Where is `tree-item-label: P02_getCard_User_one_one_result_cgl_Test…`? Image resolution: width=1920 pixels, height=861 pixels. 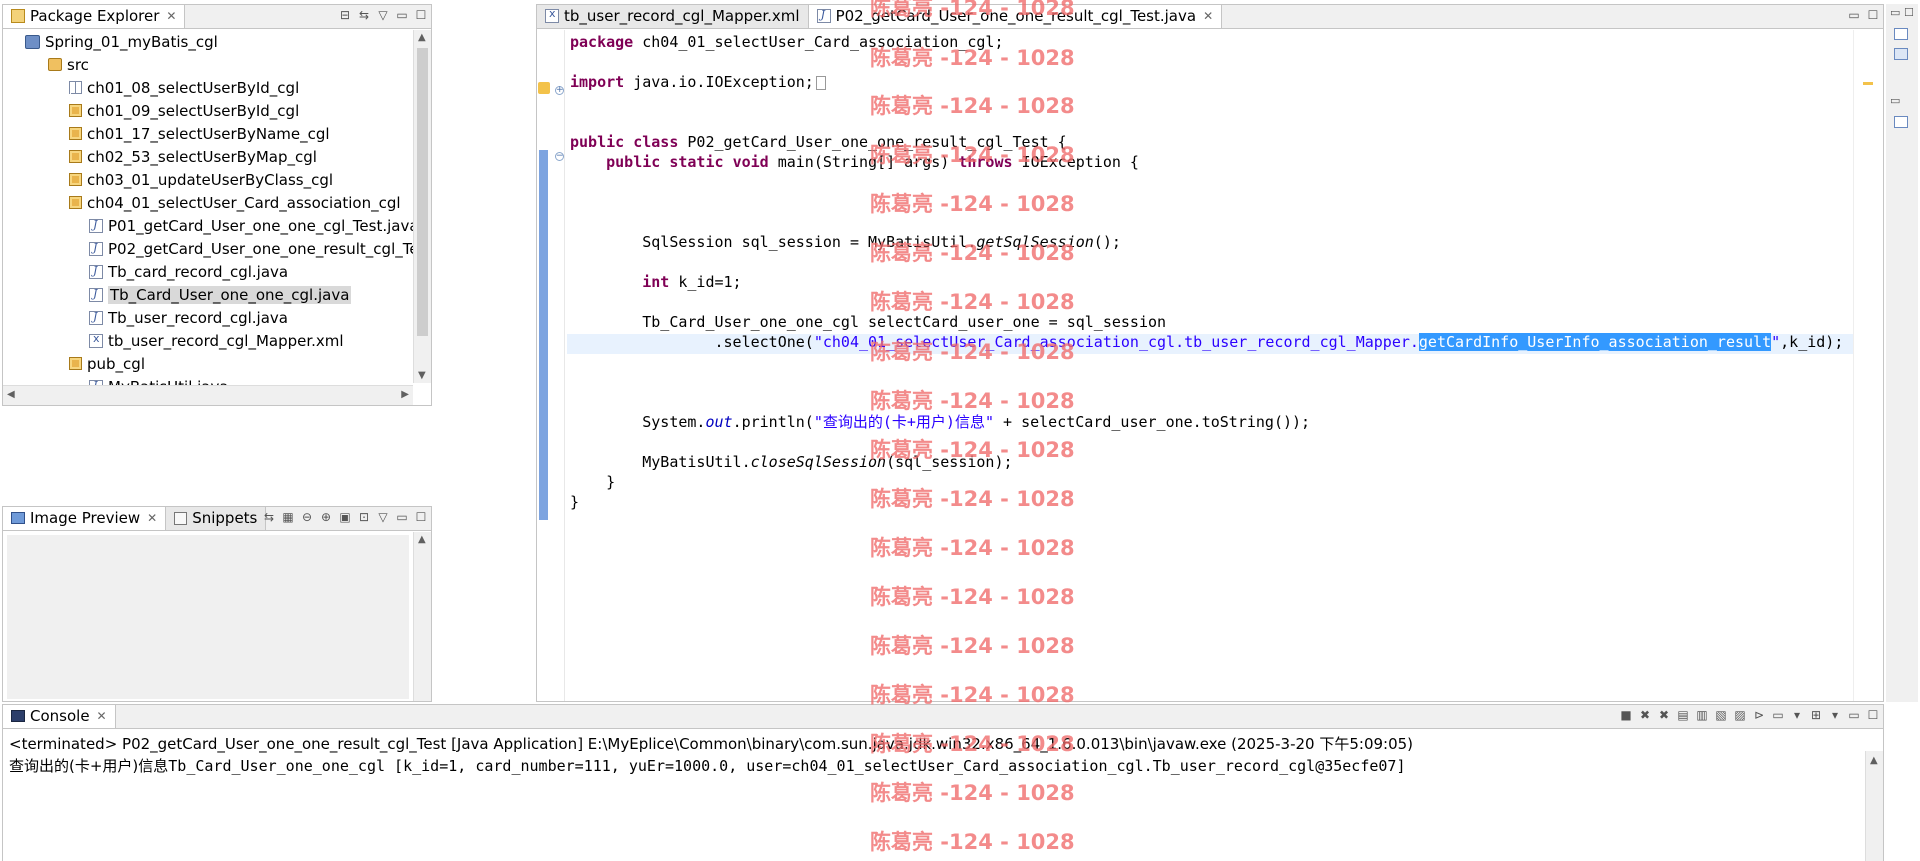
tree-item-label: P02_getCard_User_one_one_result_cgl_Test… is located at coordinates (269, 248).